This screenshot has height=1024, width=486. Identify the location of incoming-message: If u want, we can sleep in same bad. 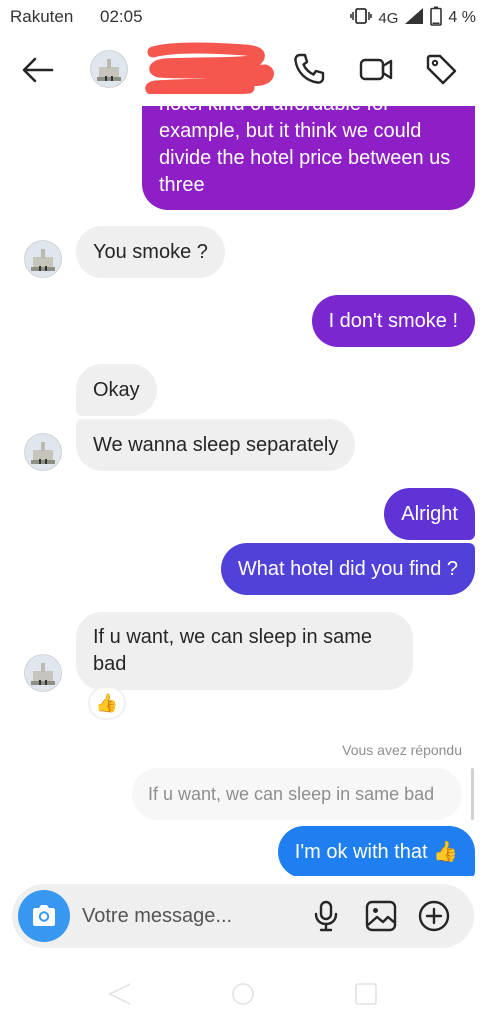
(244, 651).